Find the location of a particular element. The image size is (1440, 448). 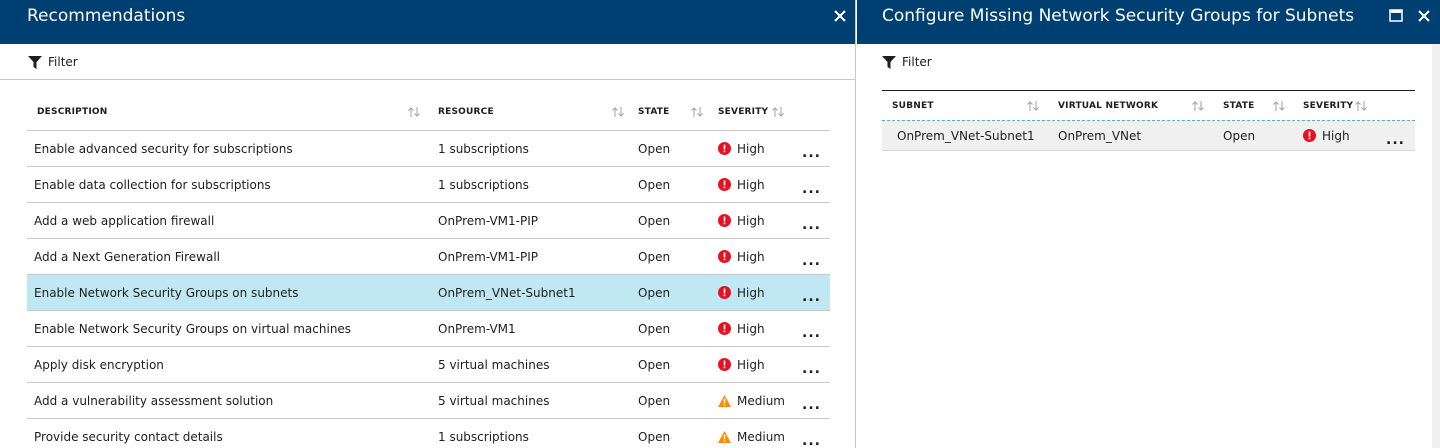

recommendations-title-bar: Recommendations is located at coordinates (427, 22).